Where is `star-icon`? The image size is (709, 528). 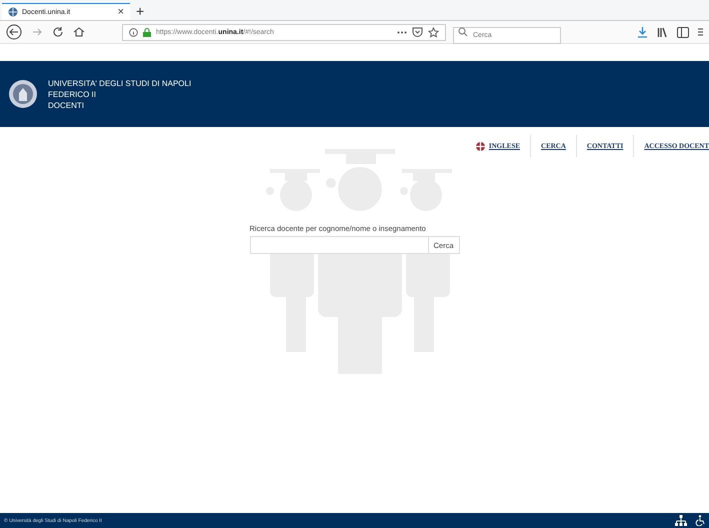
star-icon is located at coordinates (433, 32).